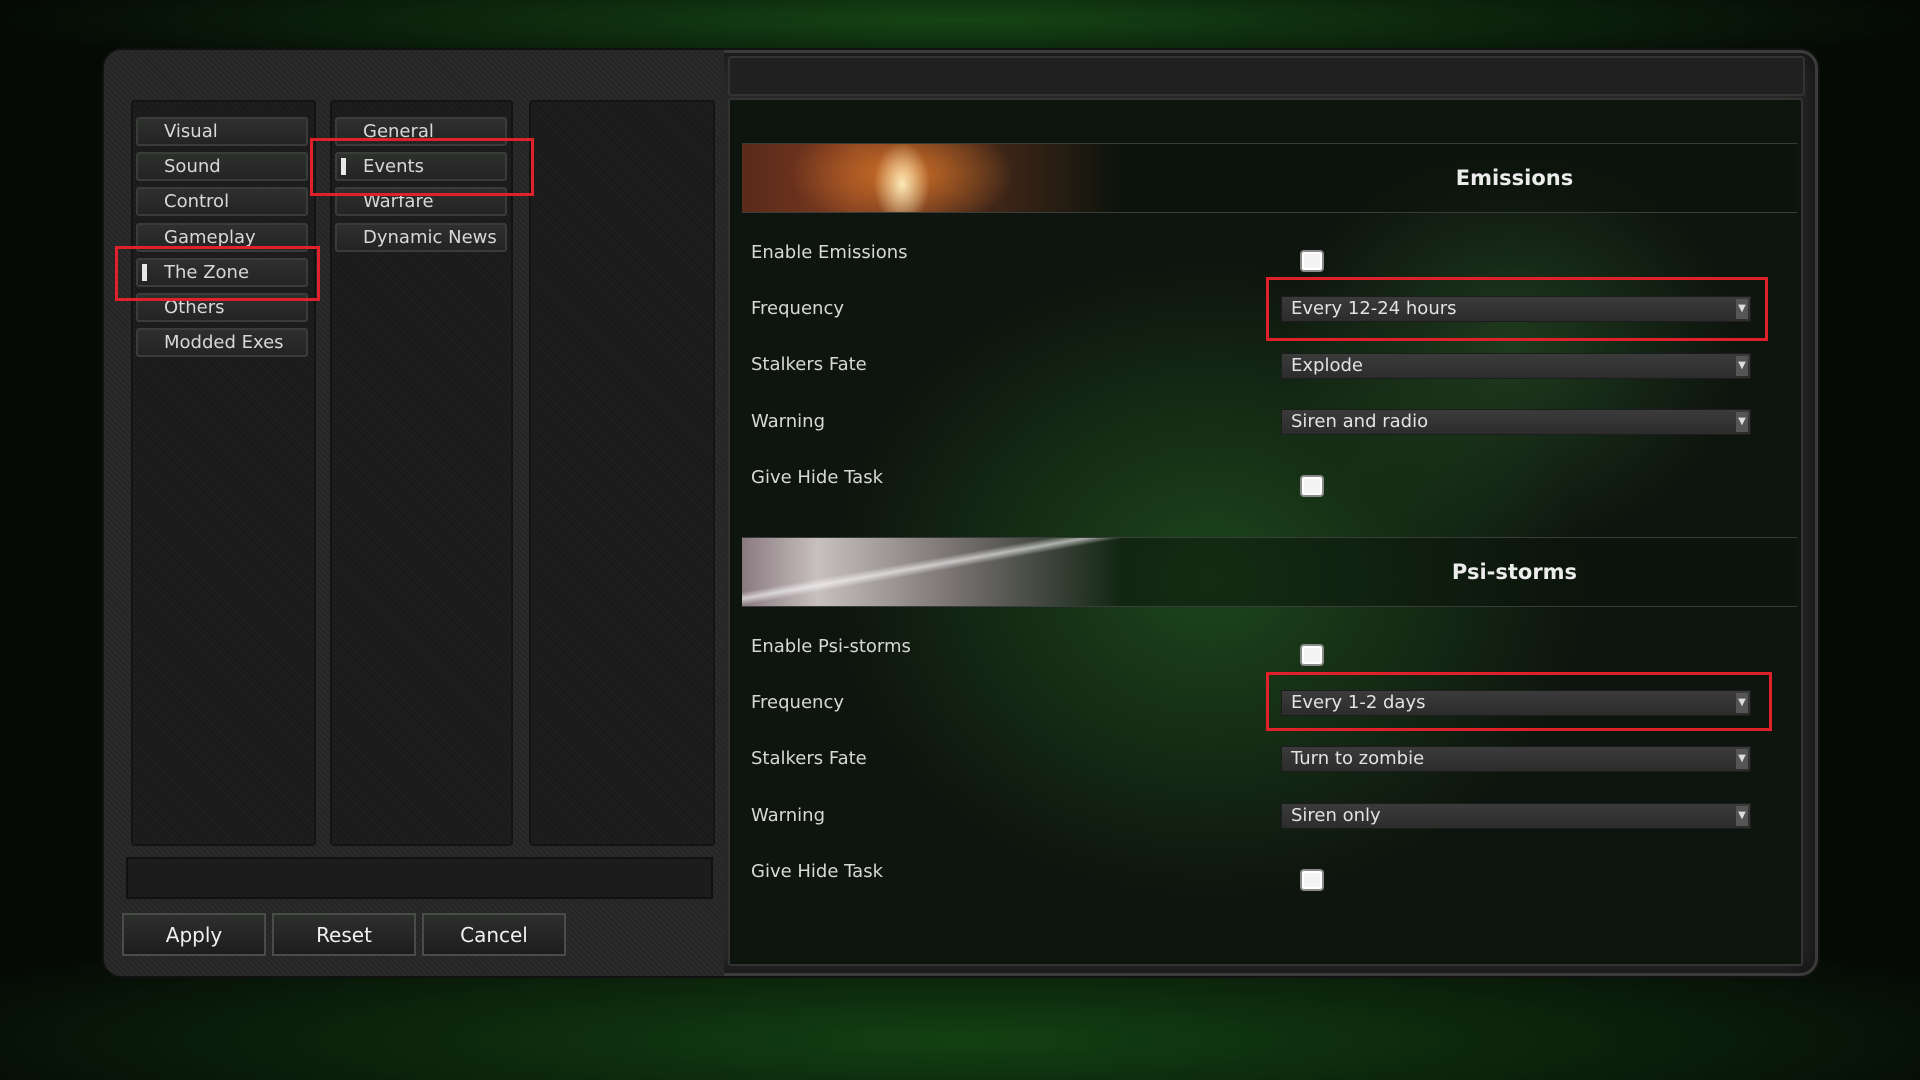  Describe the element at coordinates (809, 364) in the screenshot. I see `emissions-fate-label: Stalkers Fate` at that location.